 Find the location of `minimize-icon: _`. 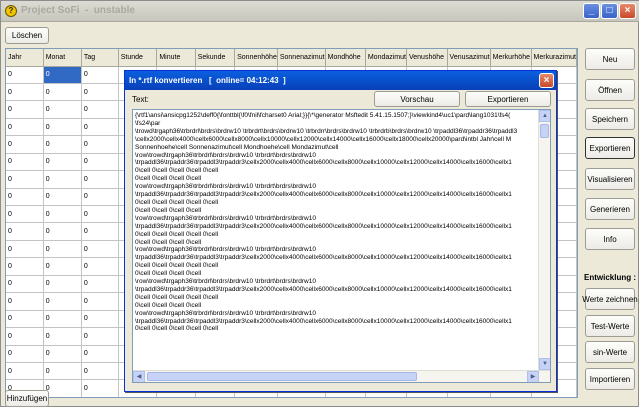

minimize-icon: _ is located at coordinates (591, 11).